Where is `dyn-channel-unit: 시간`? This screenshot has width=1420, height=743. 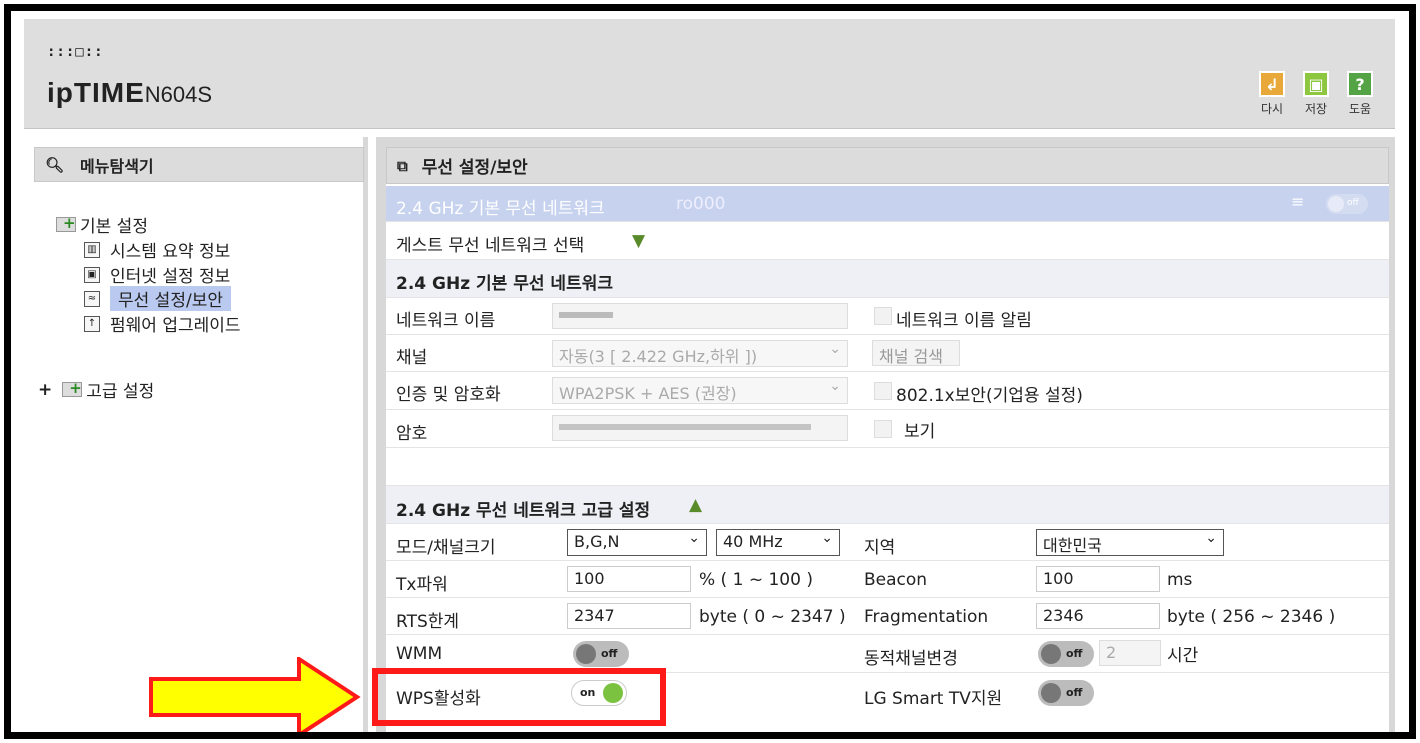
dyn-channel-unit: 시간 is located at coordinates (1183, 656).